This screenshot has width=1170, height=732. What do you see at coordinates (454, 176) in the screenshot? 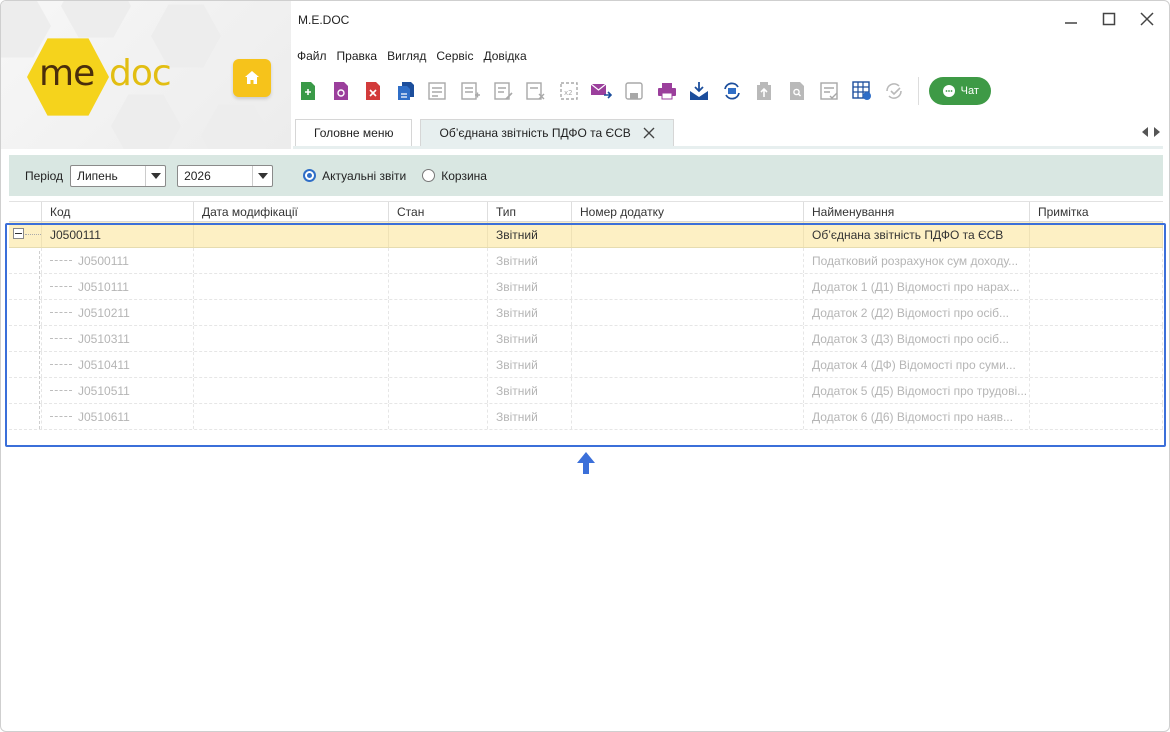
I see `radio-trash: Корзина` at bounding box center [454, 176].